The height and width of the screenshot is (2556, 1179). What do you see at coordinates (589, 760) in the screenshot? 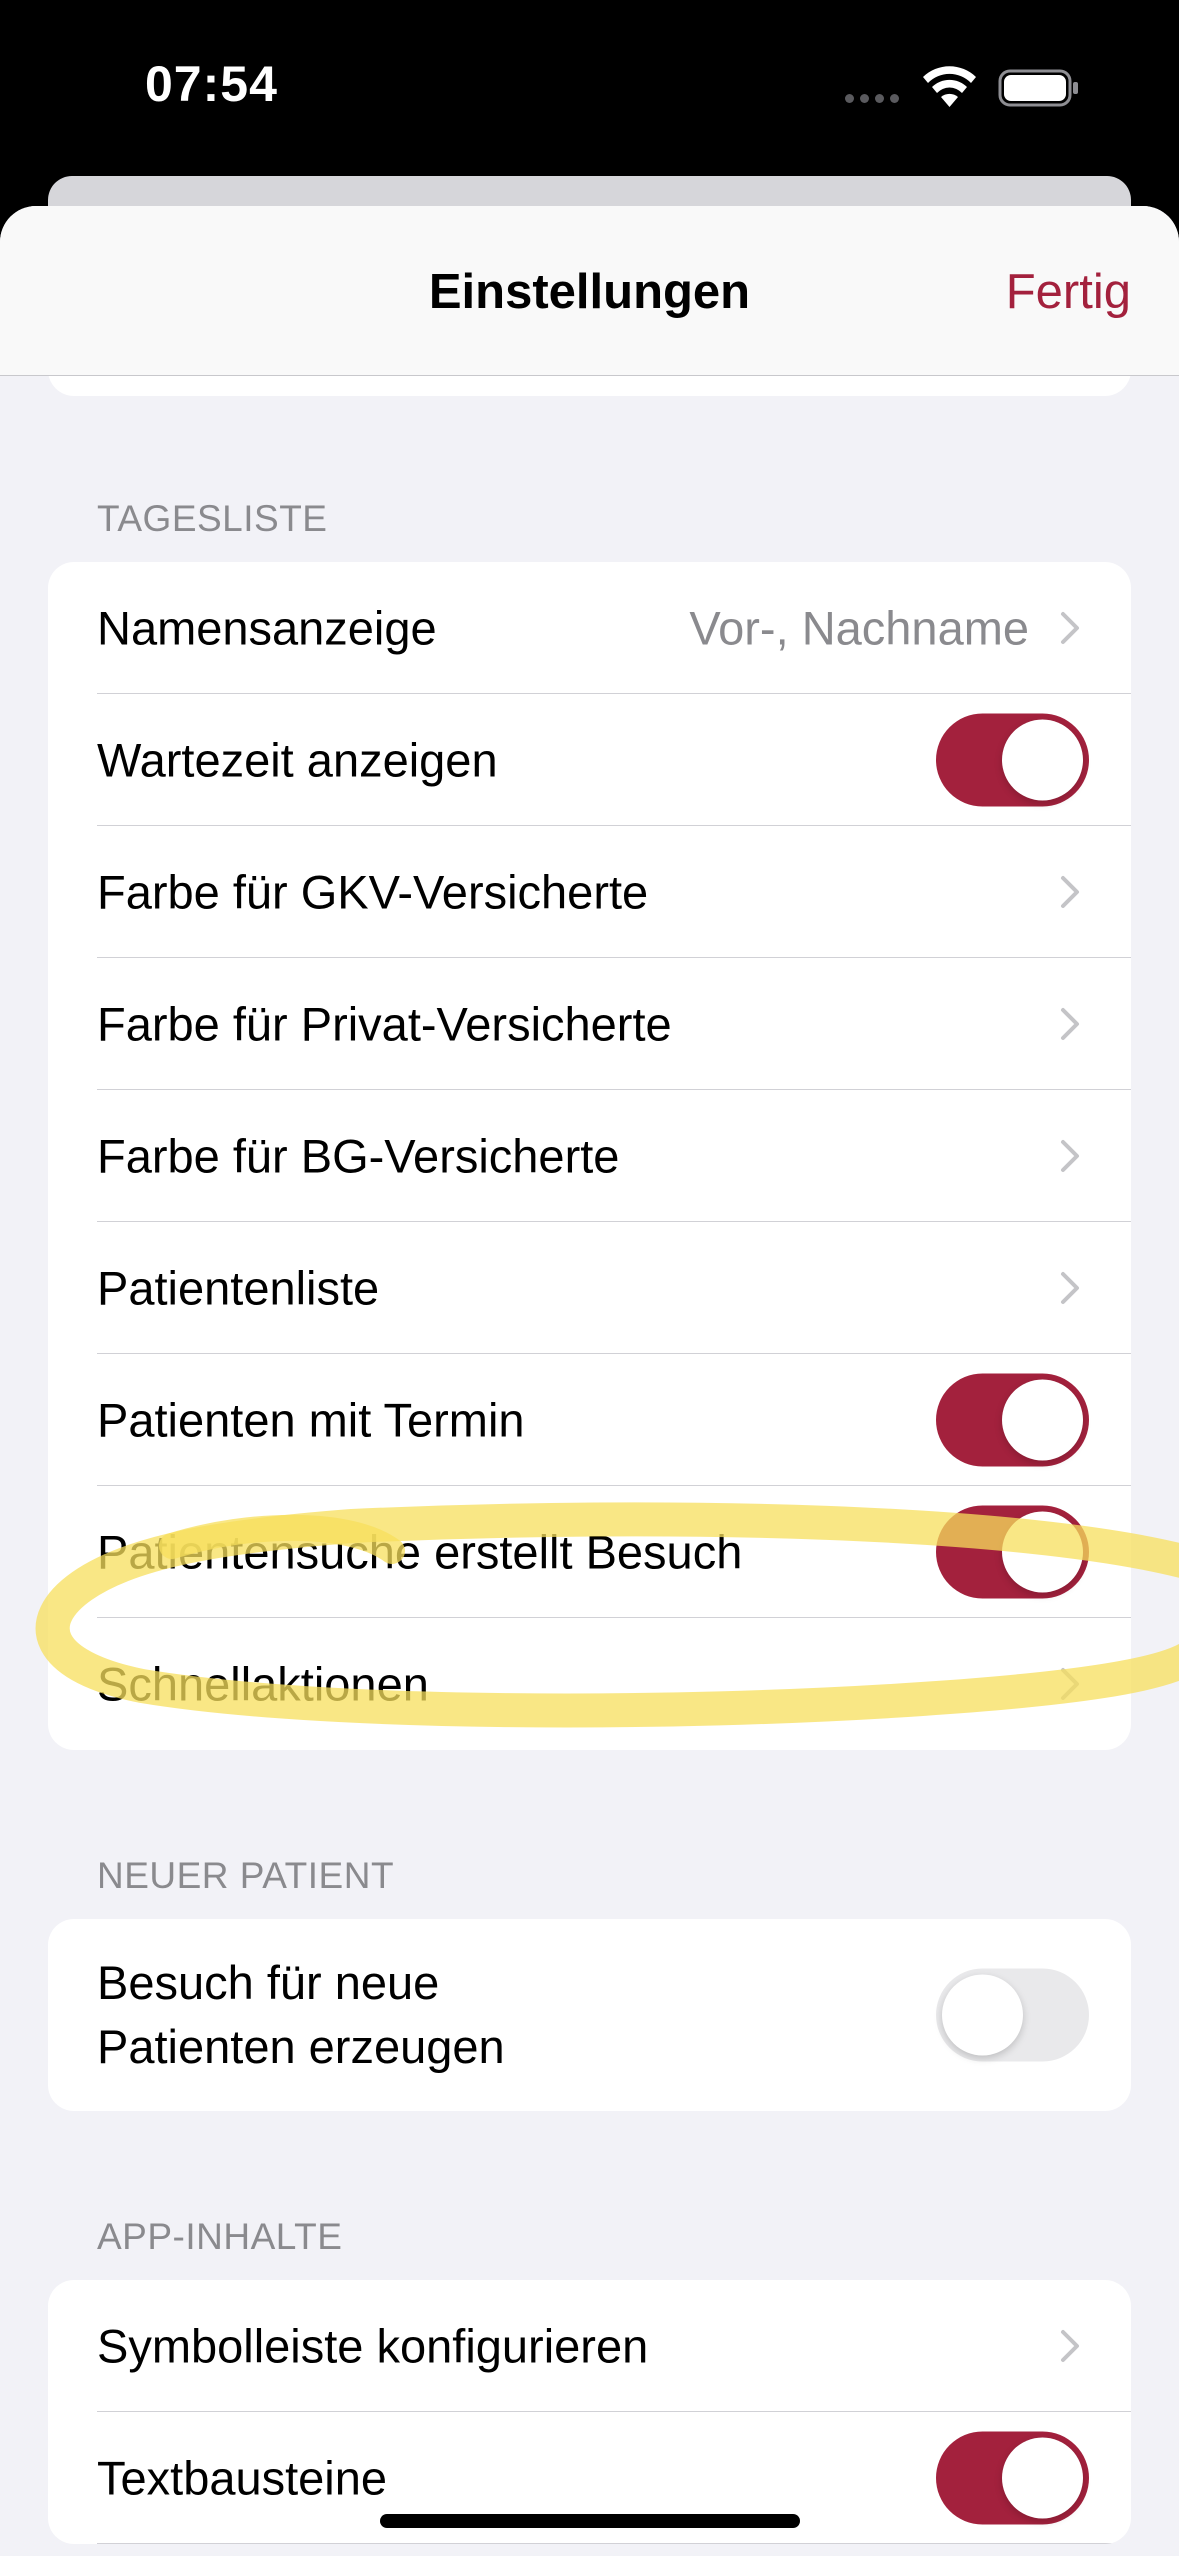
I see `row-wartezeit-anzeigen: Wartezeit anzeigen` at bounding box center [589, 760].